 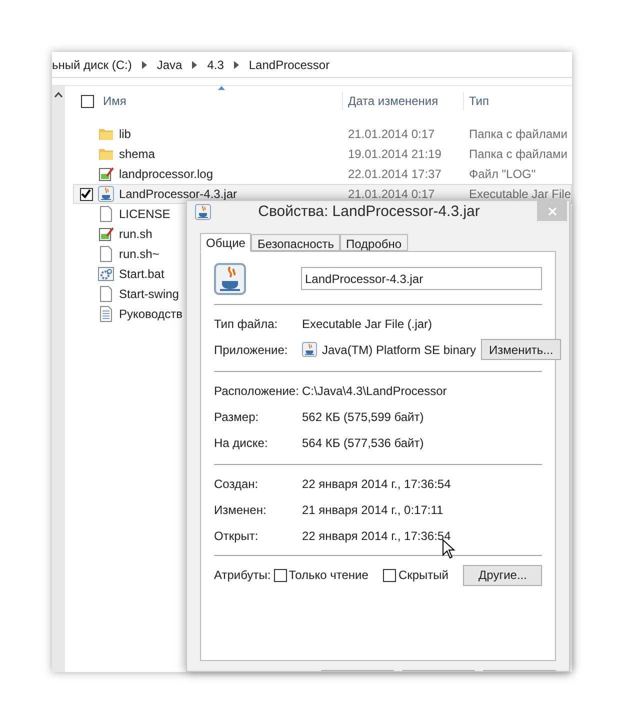 I want to click on property-value: 564 КБ (577,536 байт), so click(x=363, y=443).